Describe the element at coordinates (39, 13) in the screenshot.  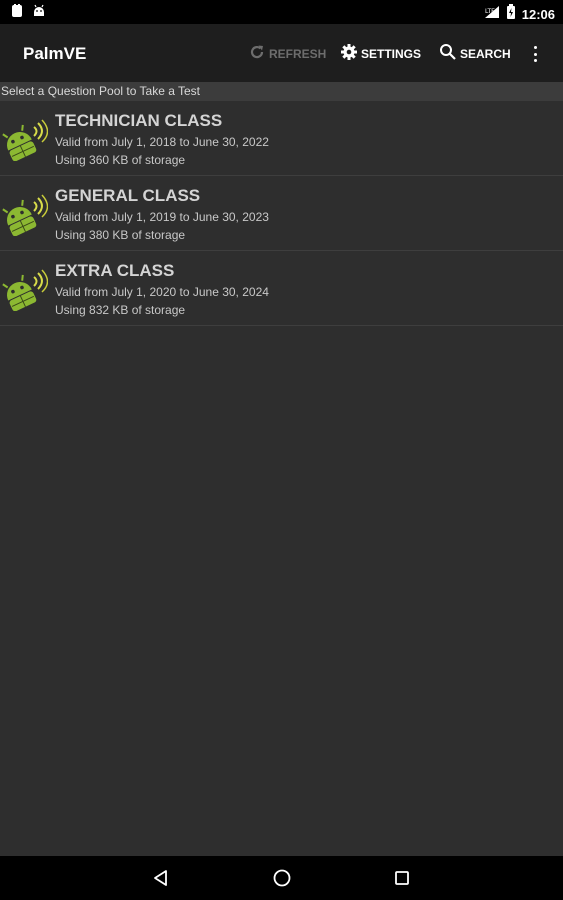
I see `android-icon` at that location.